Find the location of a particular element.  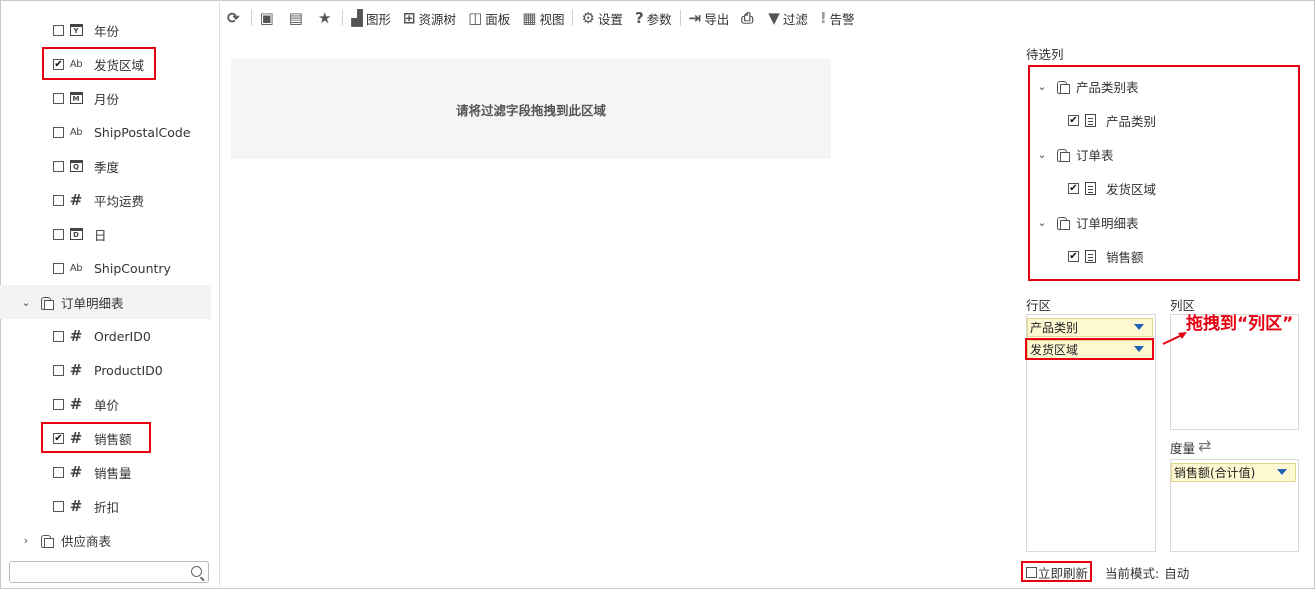

tree-field-row: Y 年份 is located at coordinates (105, 30).